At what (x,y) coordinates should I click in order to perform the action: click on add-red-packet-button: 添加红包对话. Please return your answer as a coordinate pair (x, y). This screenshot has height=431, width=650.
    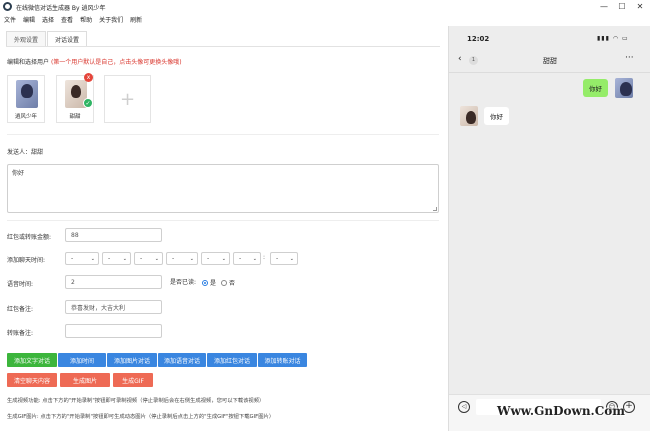
    Looking at the image, I should click on (232, 360).